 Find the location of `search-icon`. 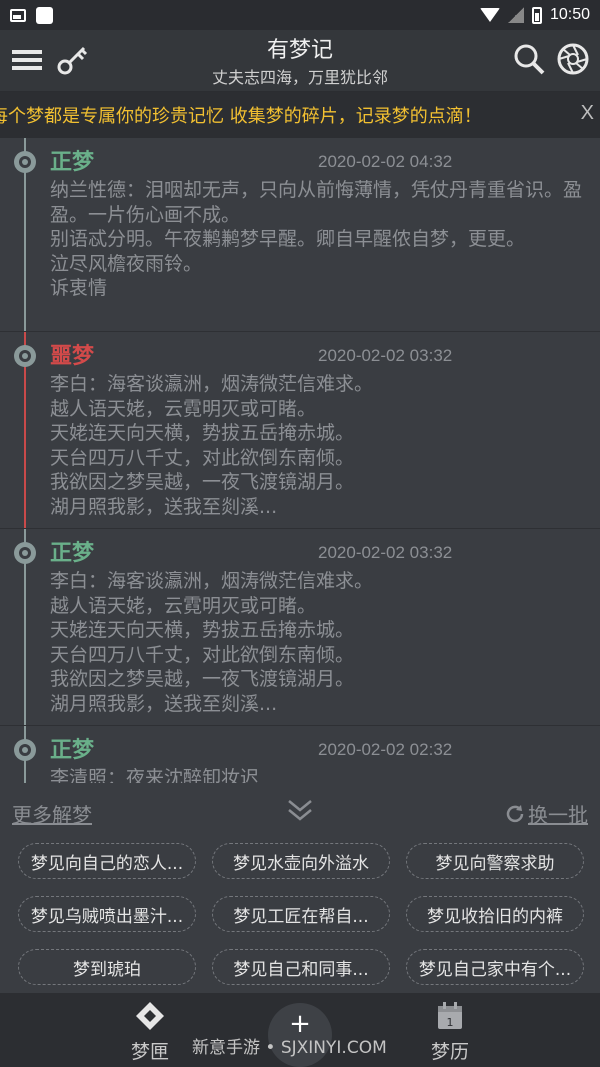

search-icon is located at coordinates (529, 59).